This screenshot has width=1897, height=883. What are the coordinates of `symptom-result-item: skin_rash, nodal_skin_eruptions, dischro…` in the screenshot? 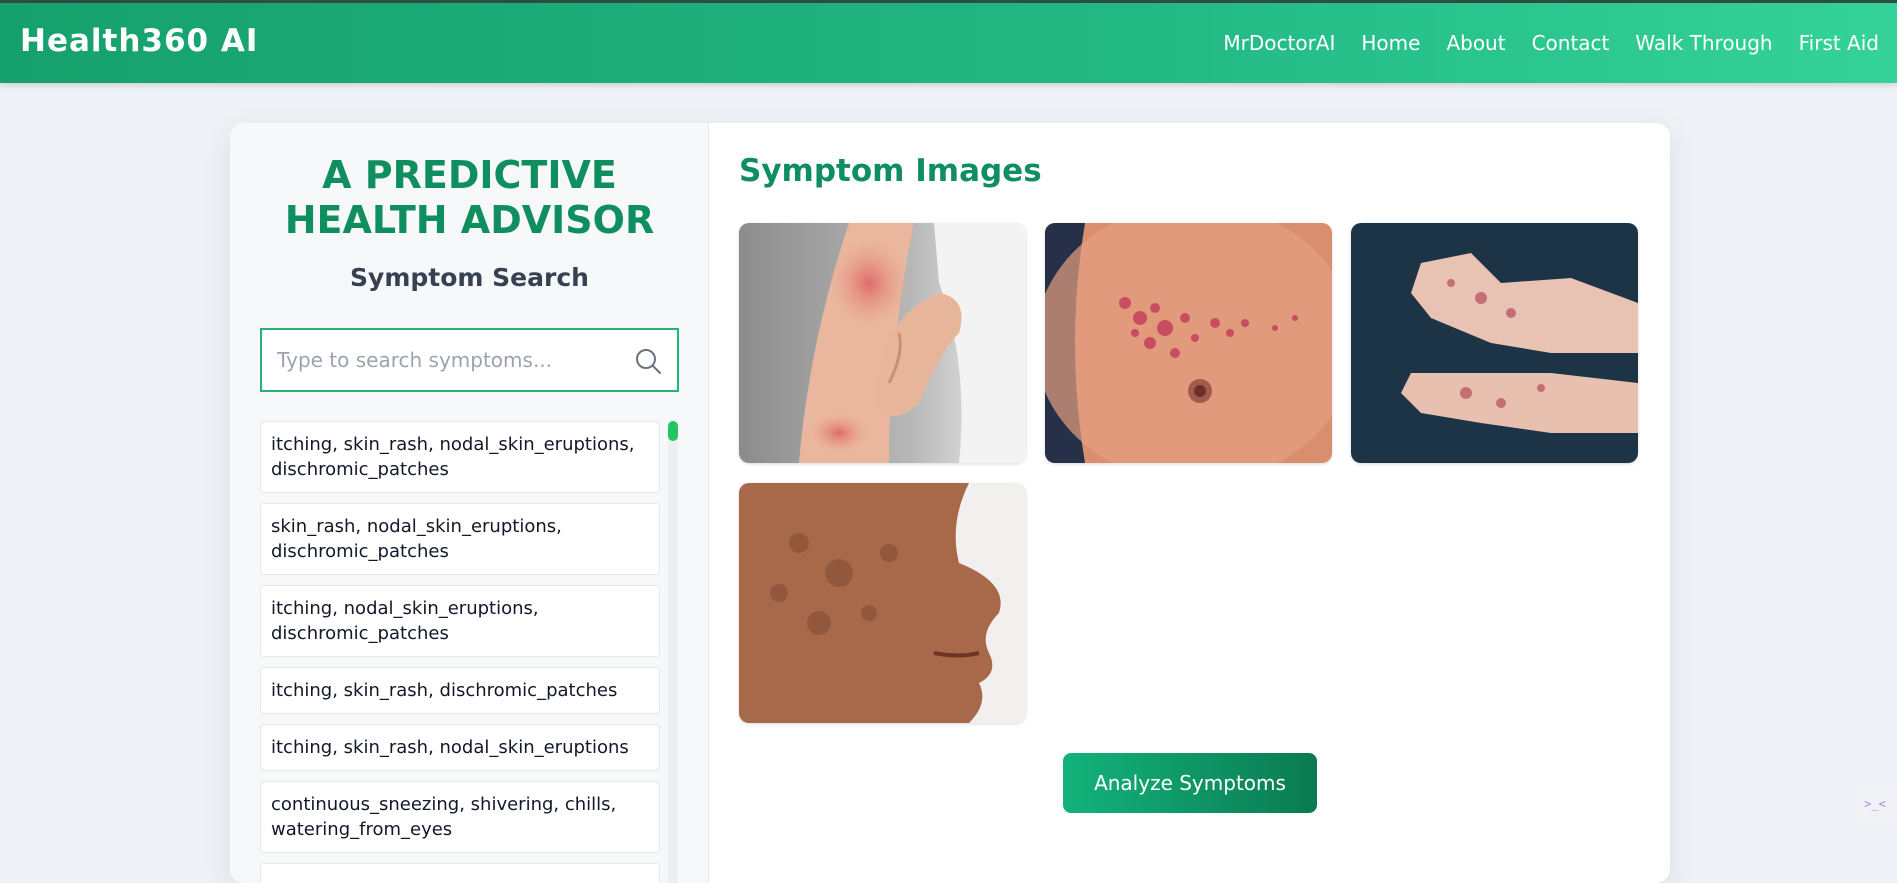 It's located at (460, 539).